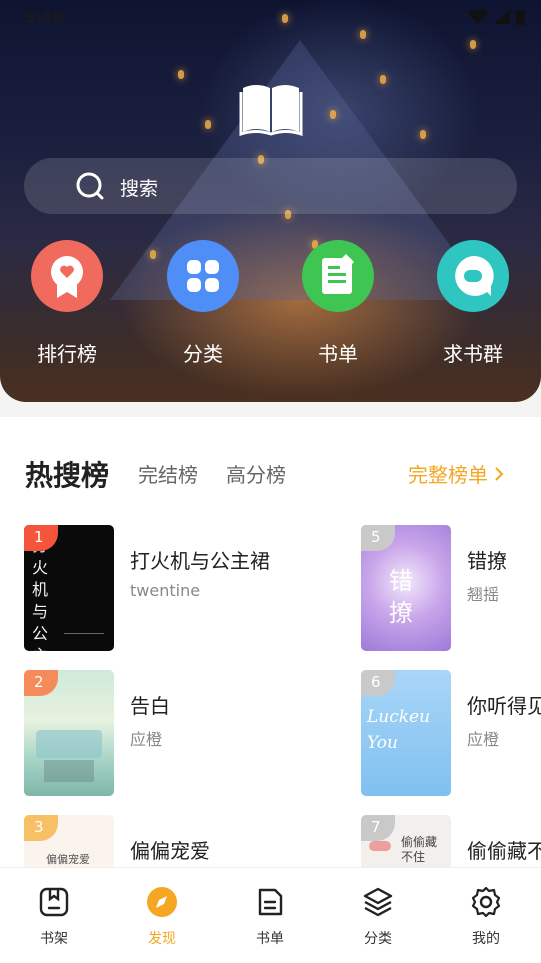  I want to click on full-list-label: 完整榜单, so click(448, 475).